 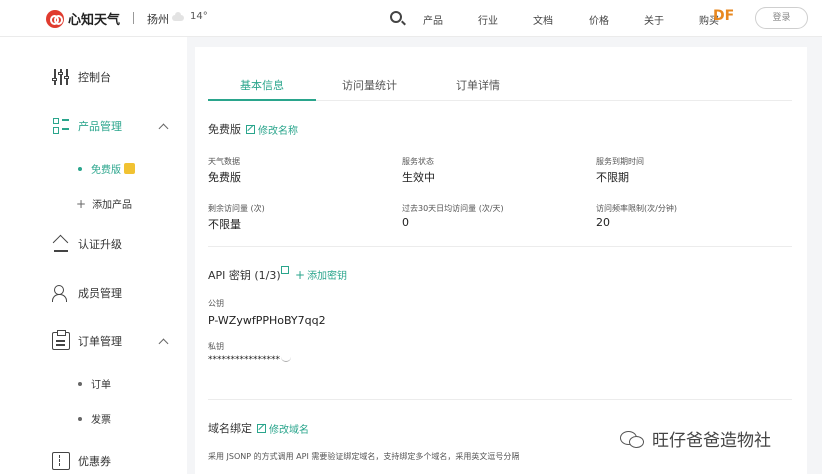 What do you see at coordinates (620, 161) in the screenshot?
I see `expiry-label: 服务到期时间` at bounding box center [620, 161].